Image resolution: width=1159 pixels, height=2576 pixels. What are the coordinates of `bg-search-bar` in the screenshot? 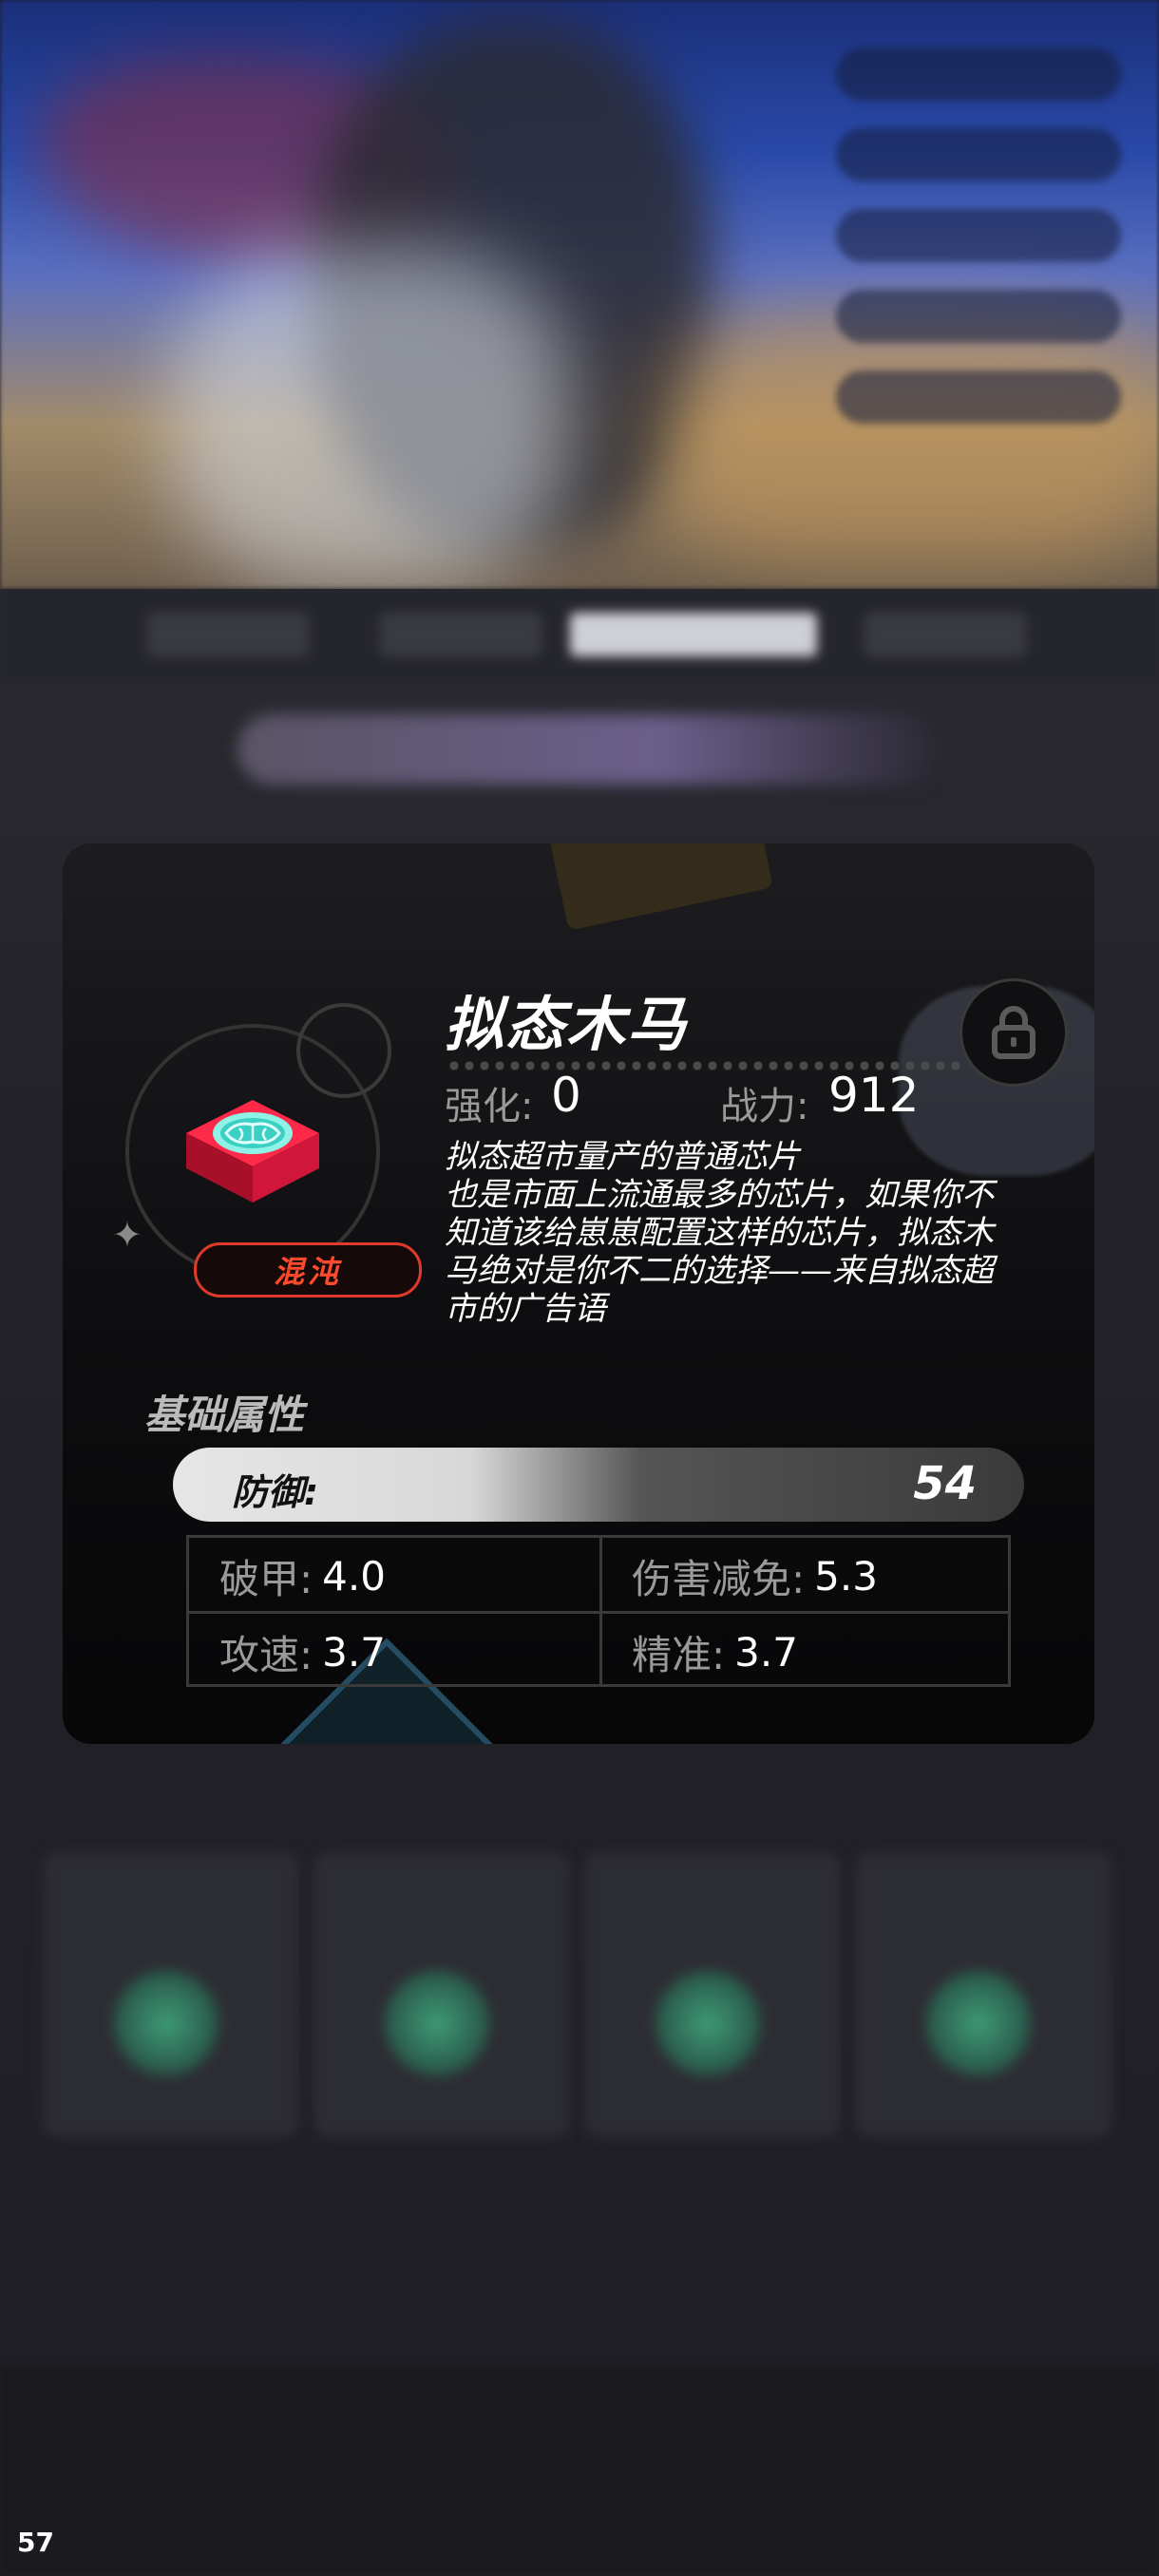 It's located at (589, 749).